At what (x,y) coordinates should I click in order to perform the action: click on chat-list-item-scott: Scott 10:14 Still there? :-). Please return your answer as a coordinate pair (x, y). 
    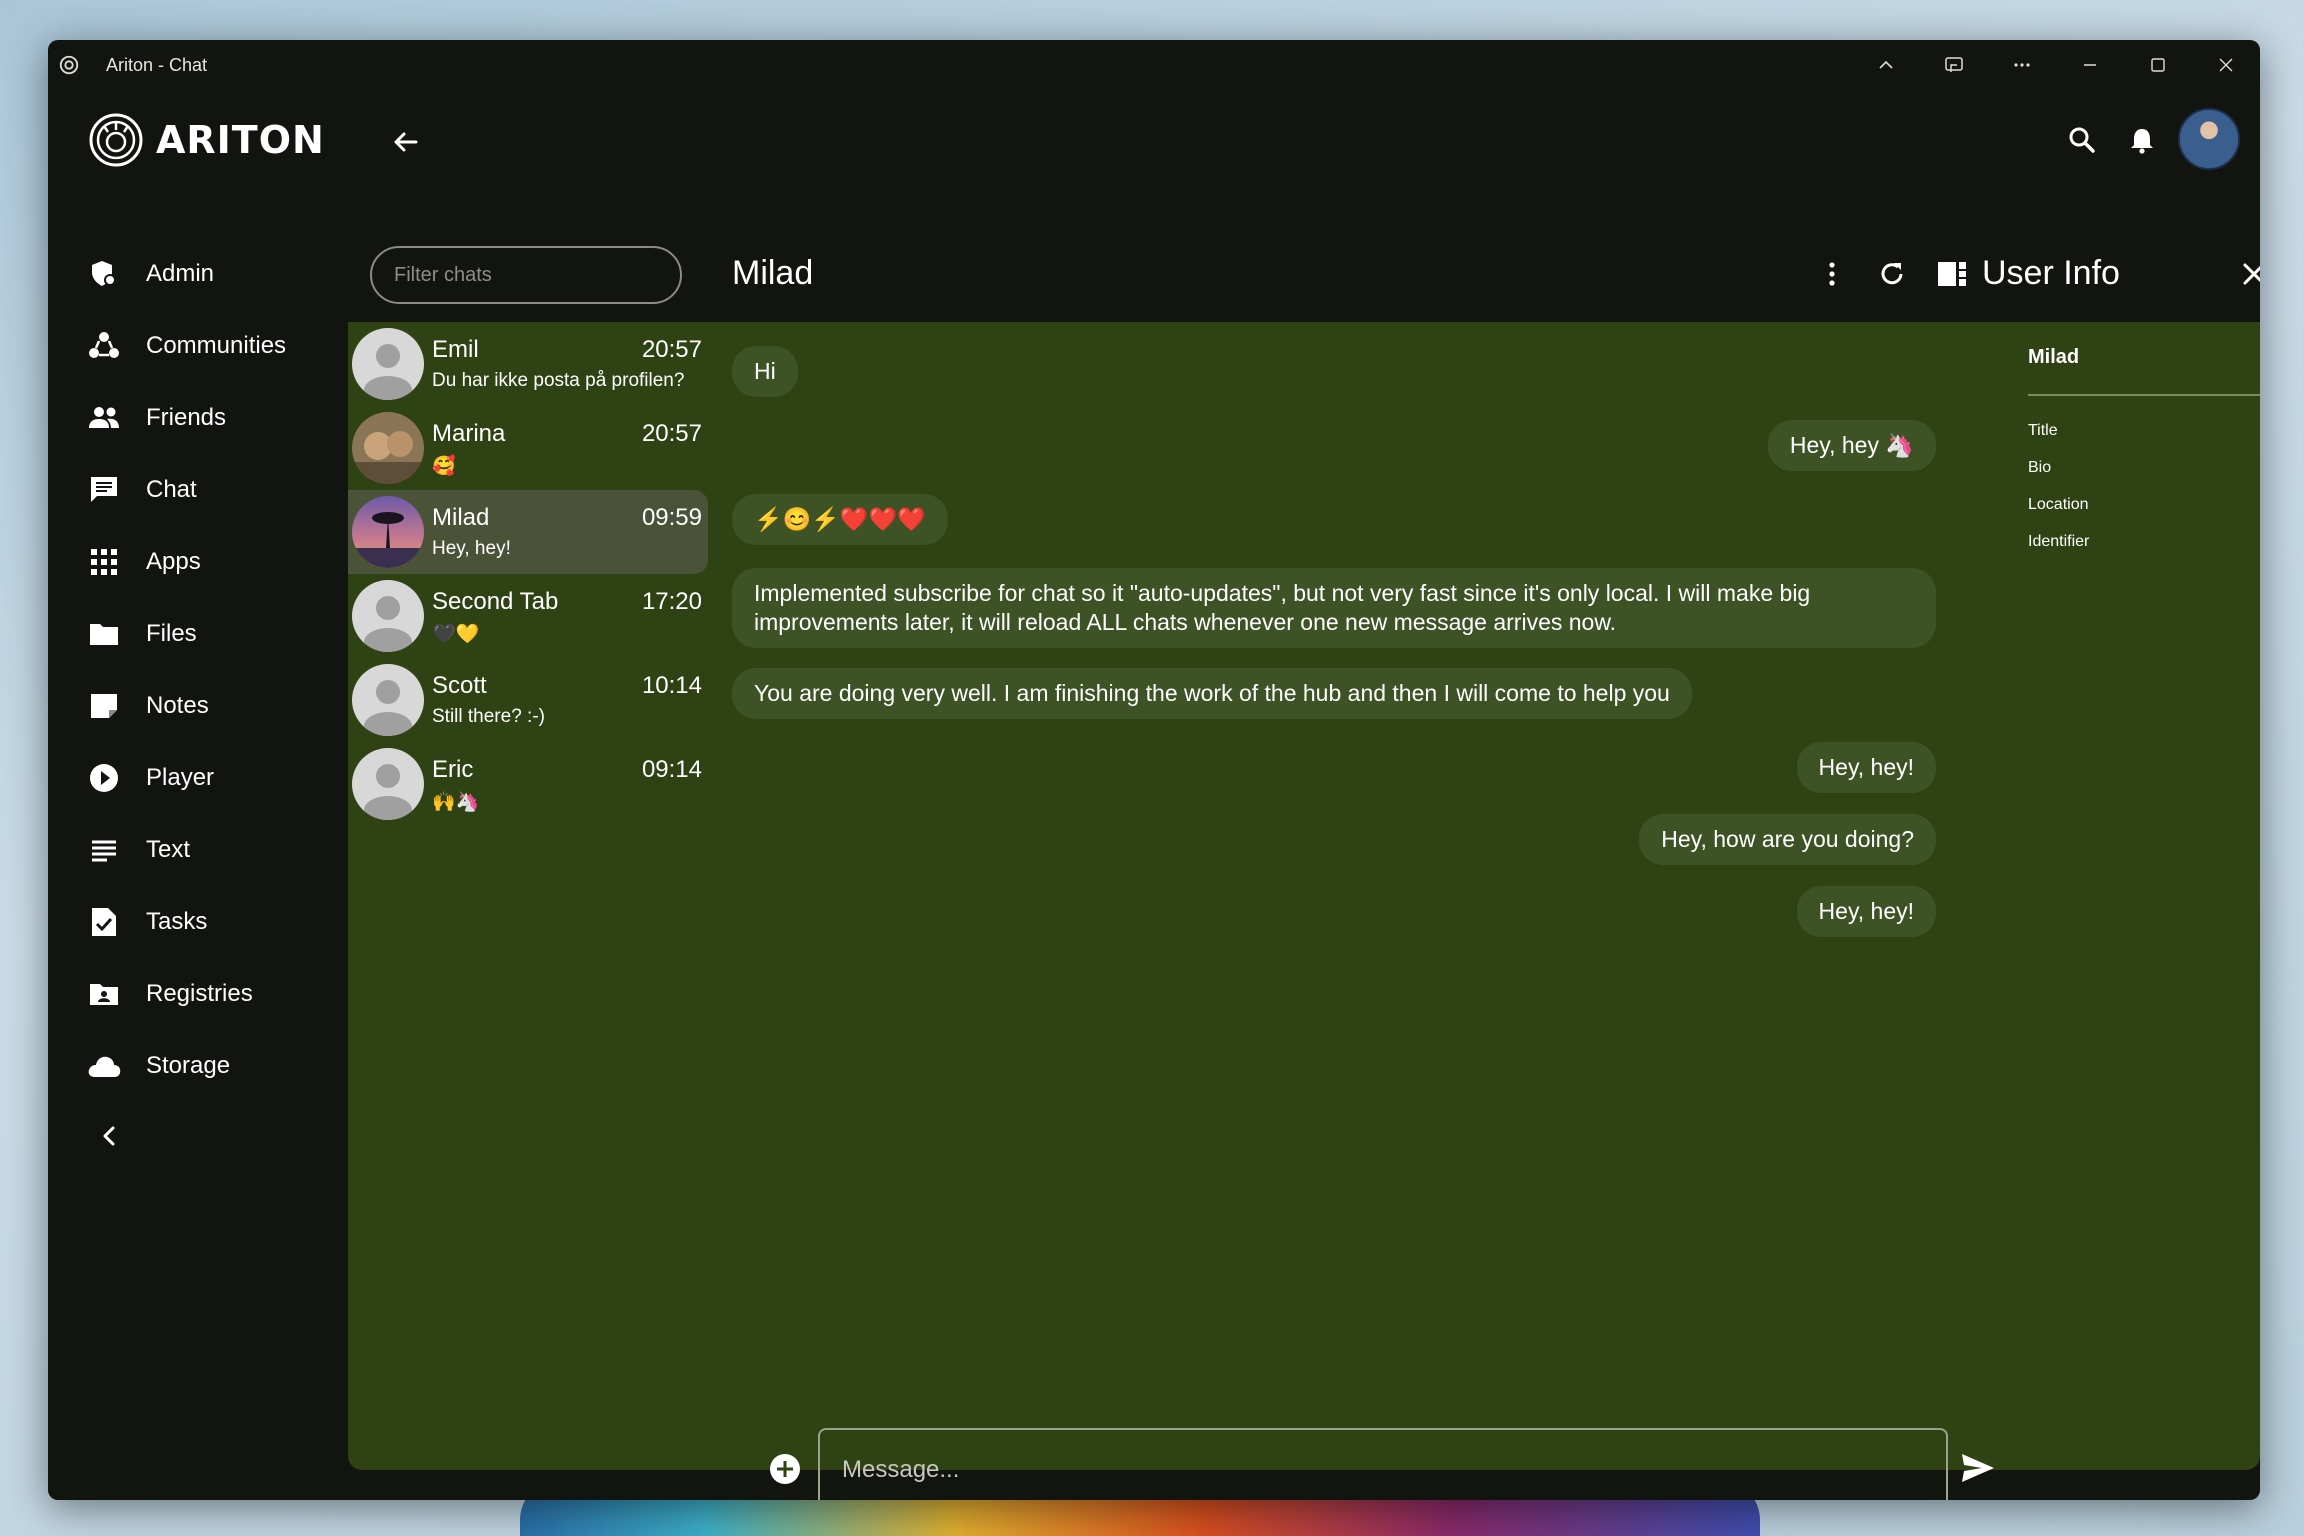
    Looking at the image, I should click on (528, 700).